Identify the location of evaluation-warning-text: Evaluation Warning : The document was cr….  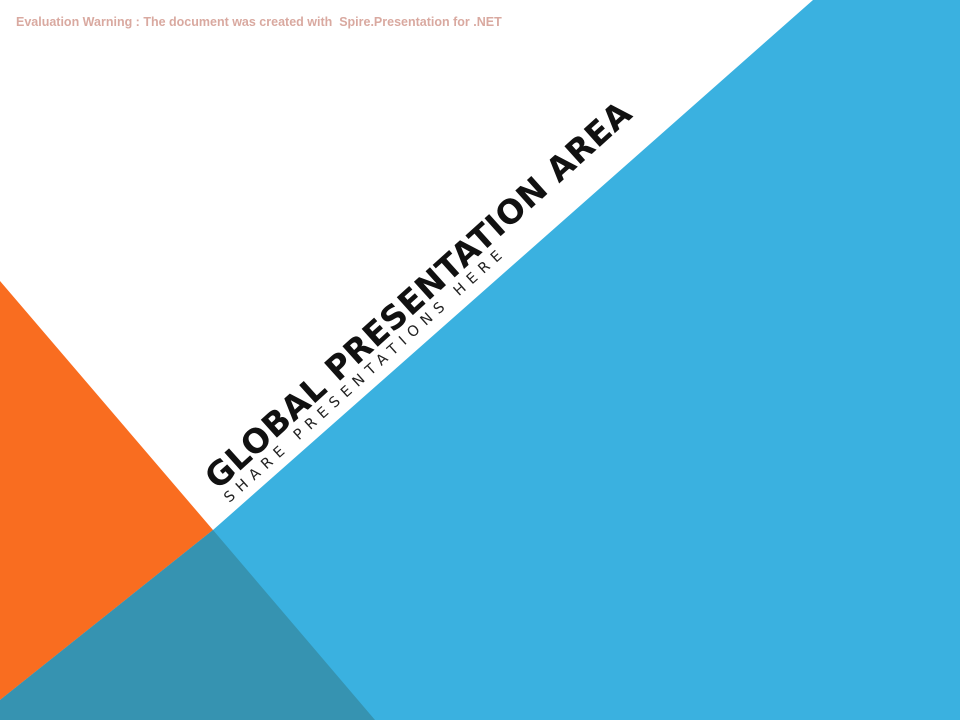
(259, 22).